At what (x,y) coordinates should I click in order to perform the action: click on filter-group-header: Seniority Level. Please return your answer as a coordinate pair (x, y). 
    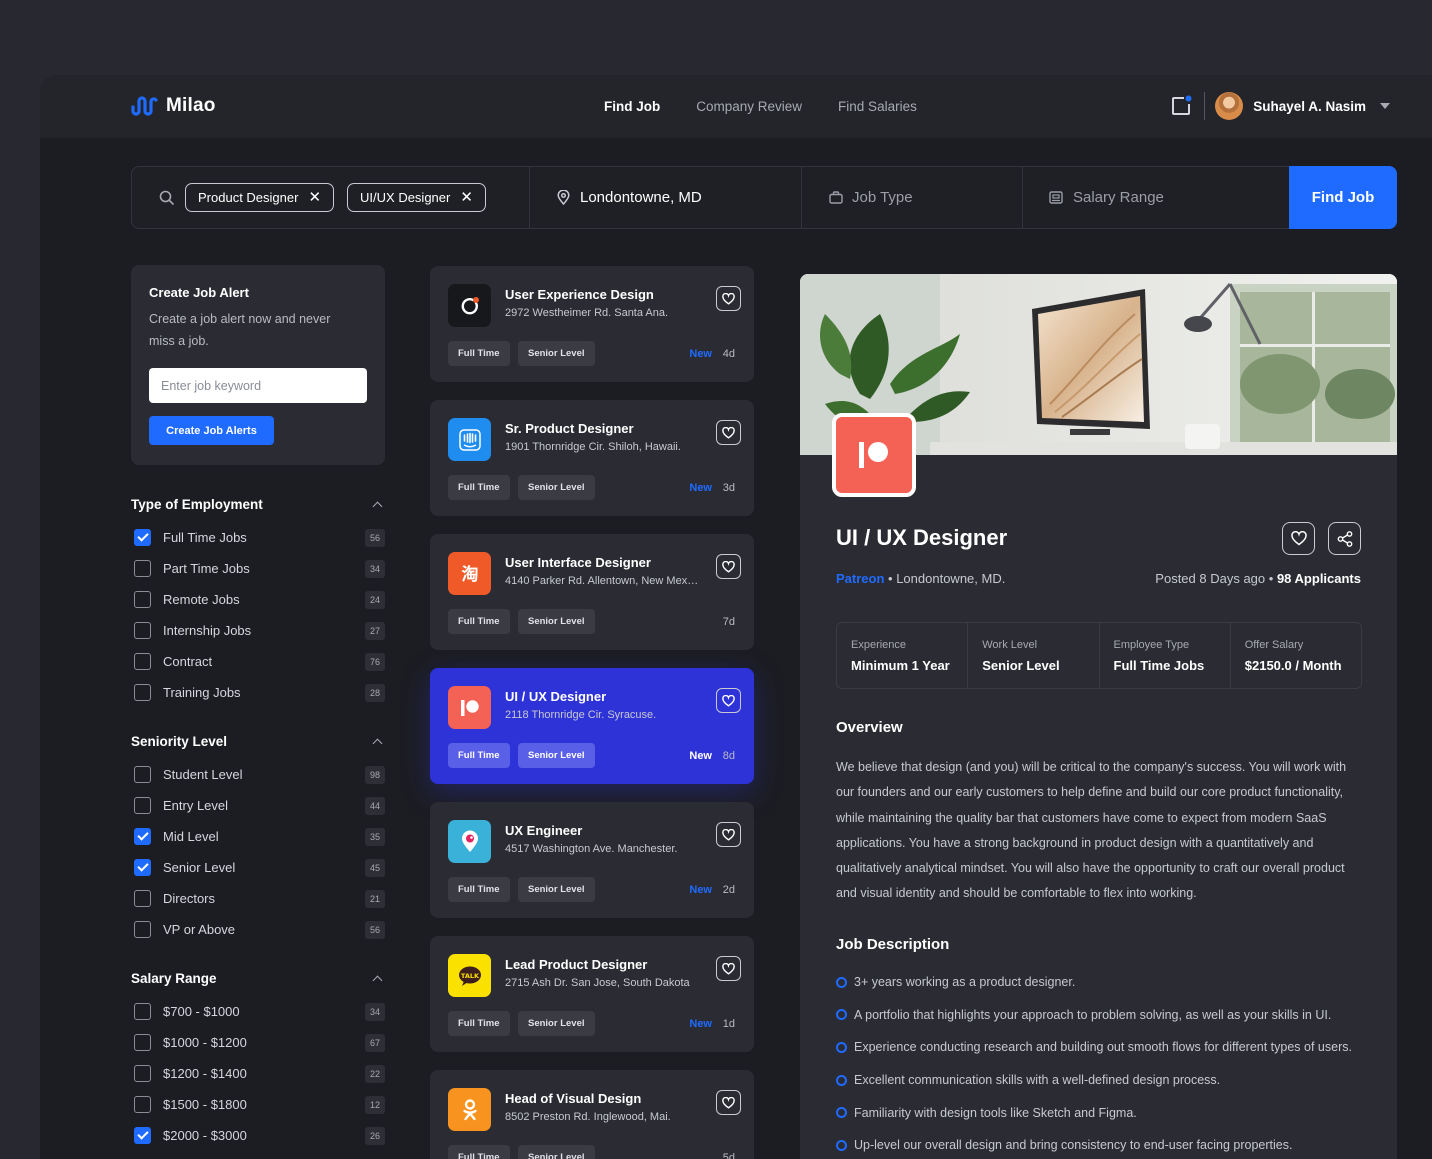
    Looking at the image, I should click on (258, 741).